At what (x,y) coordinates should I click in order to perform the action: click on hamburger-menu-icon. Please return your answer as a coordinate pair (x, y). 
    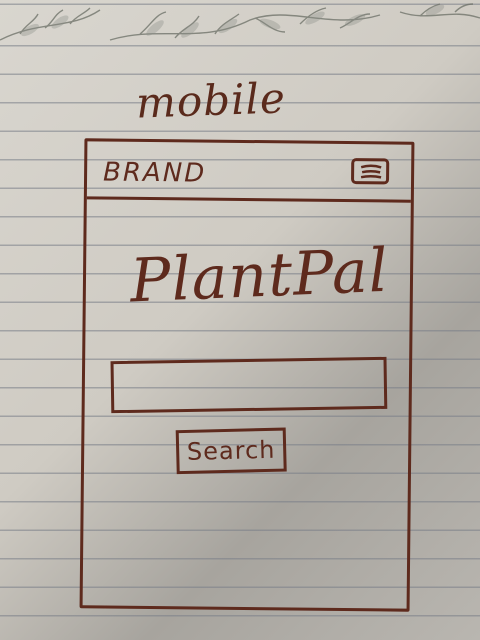
    Looking at the image, I should click on (370, 171).